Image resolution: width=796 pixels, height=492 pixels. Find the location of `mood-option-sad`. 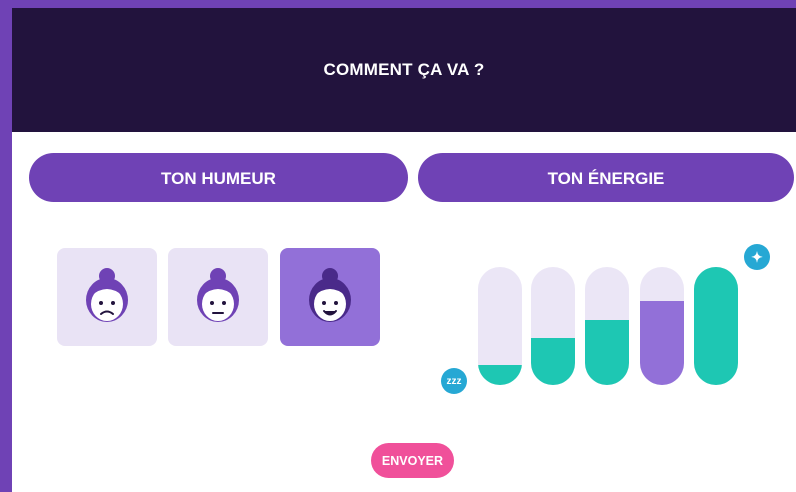

mood-option-sad is located at coordinates (107, 297).